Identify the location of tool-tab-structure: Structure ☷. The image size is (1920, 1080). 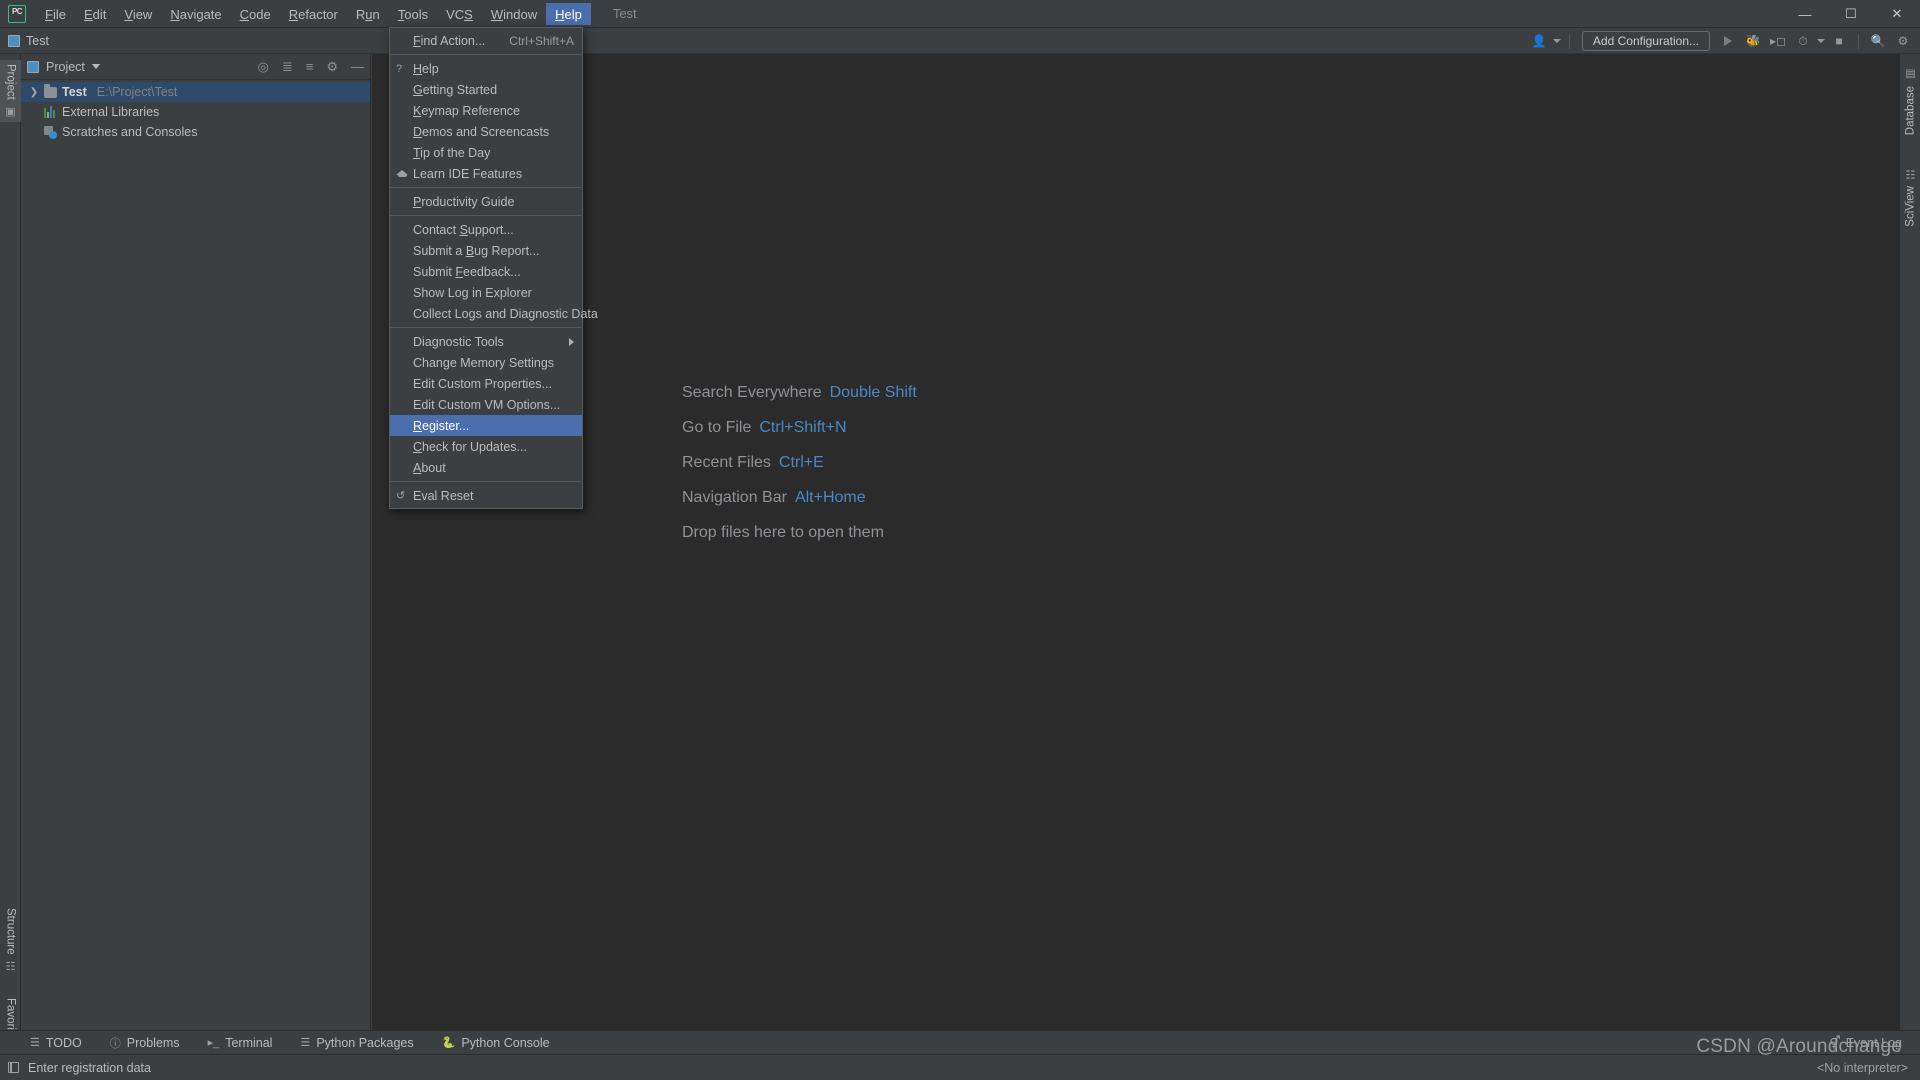
(10, 940).